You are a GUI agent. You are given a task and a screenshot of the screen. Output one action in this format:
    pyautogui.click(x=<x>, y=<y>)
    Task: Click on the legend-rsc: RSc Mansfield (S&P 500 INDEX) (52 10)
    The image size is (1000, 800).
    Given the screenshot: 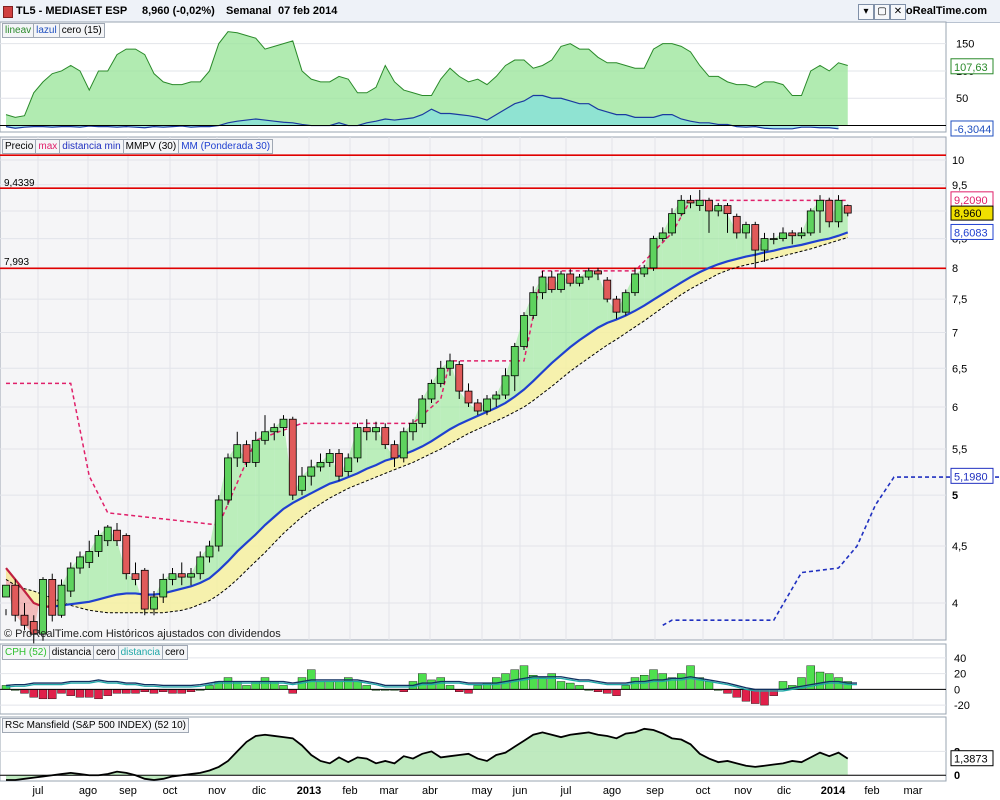 What is the action you would take?
    pyautogui.click(x=95, y=725)
    